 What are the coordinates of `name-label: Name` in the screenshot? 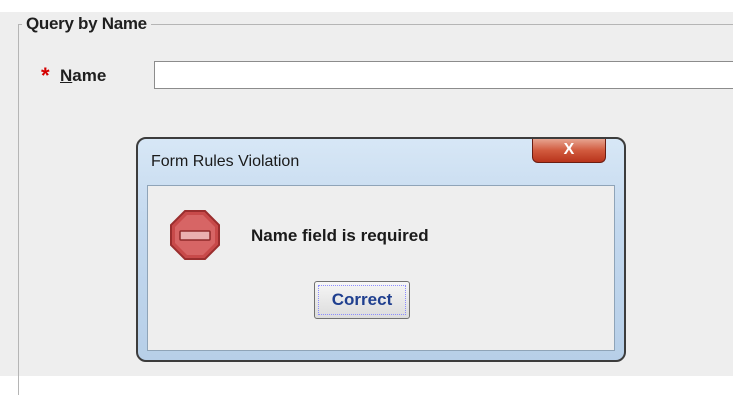 It's located at (83, 76).